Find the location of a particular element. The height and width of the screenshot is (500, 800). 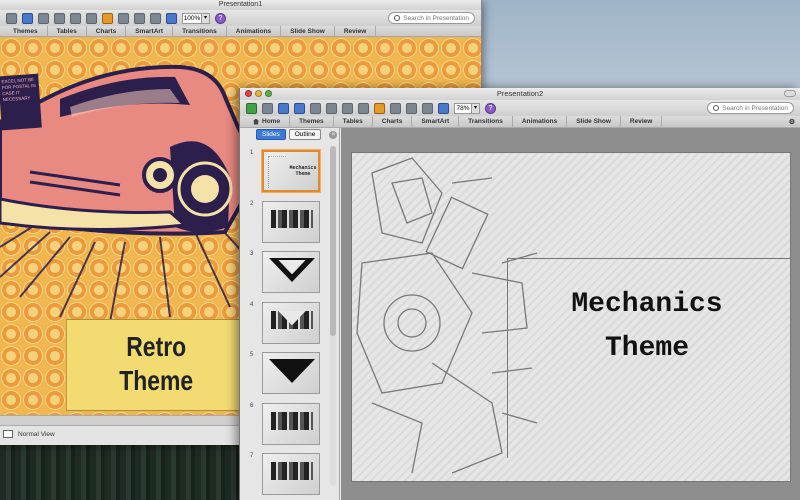

ribbon-options-icon: ⚙ is located at coordinates (794, 122).